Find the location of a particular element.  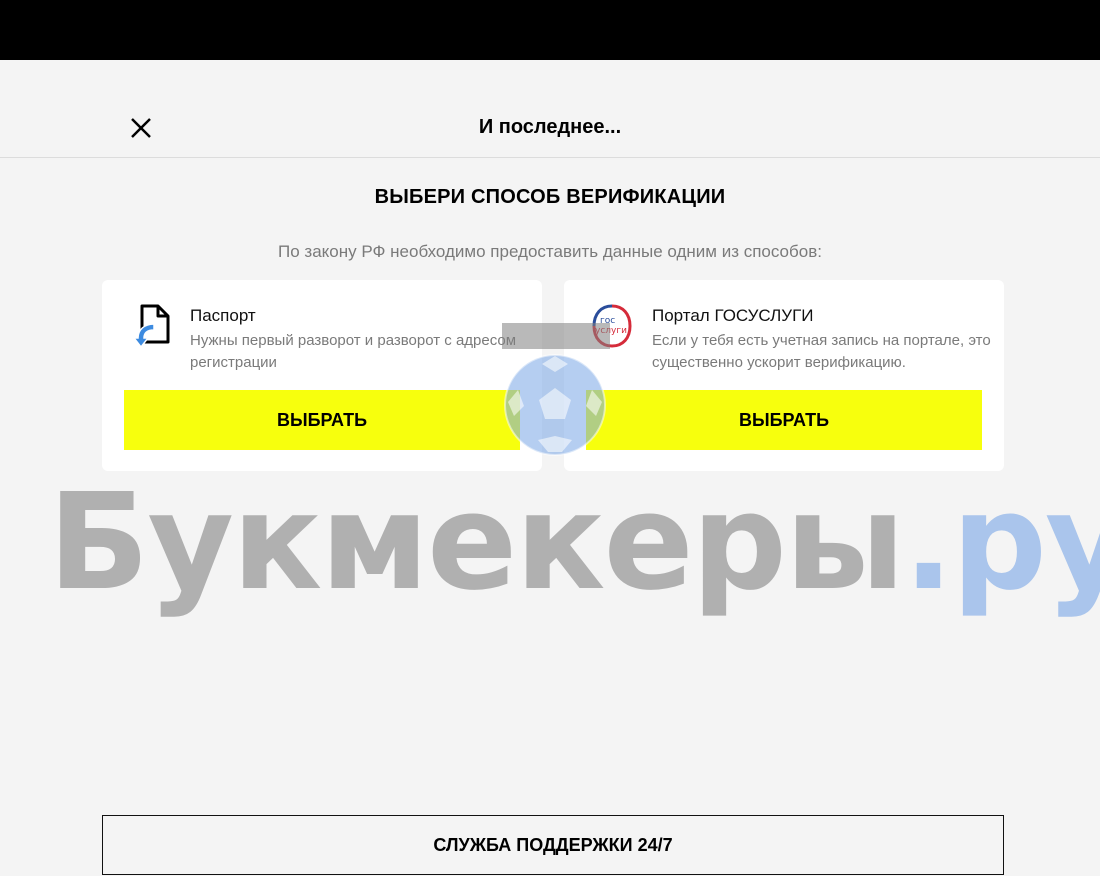

option-name: Портал ГОСУСЛУГИ is located at coordinates (733, 315).